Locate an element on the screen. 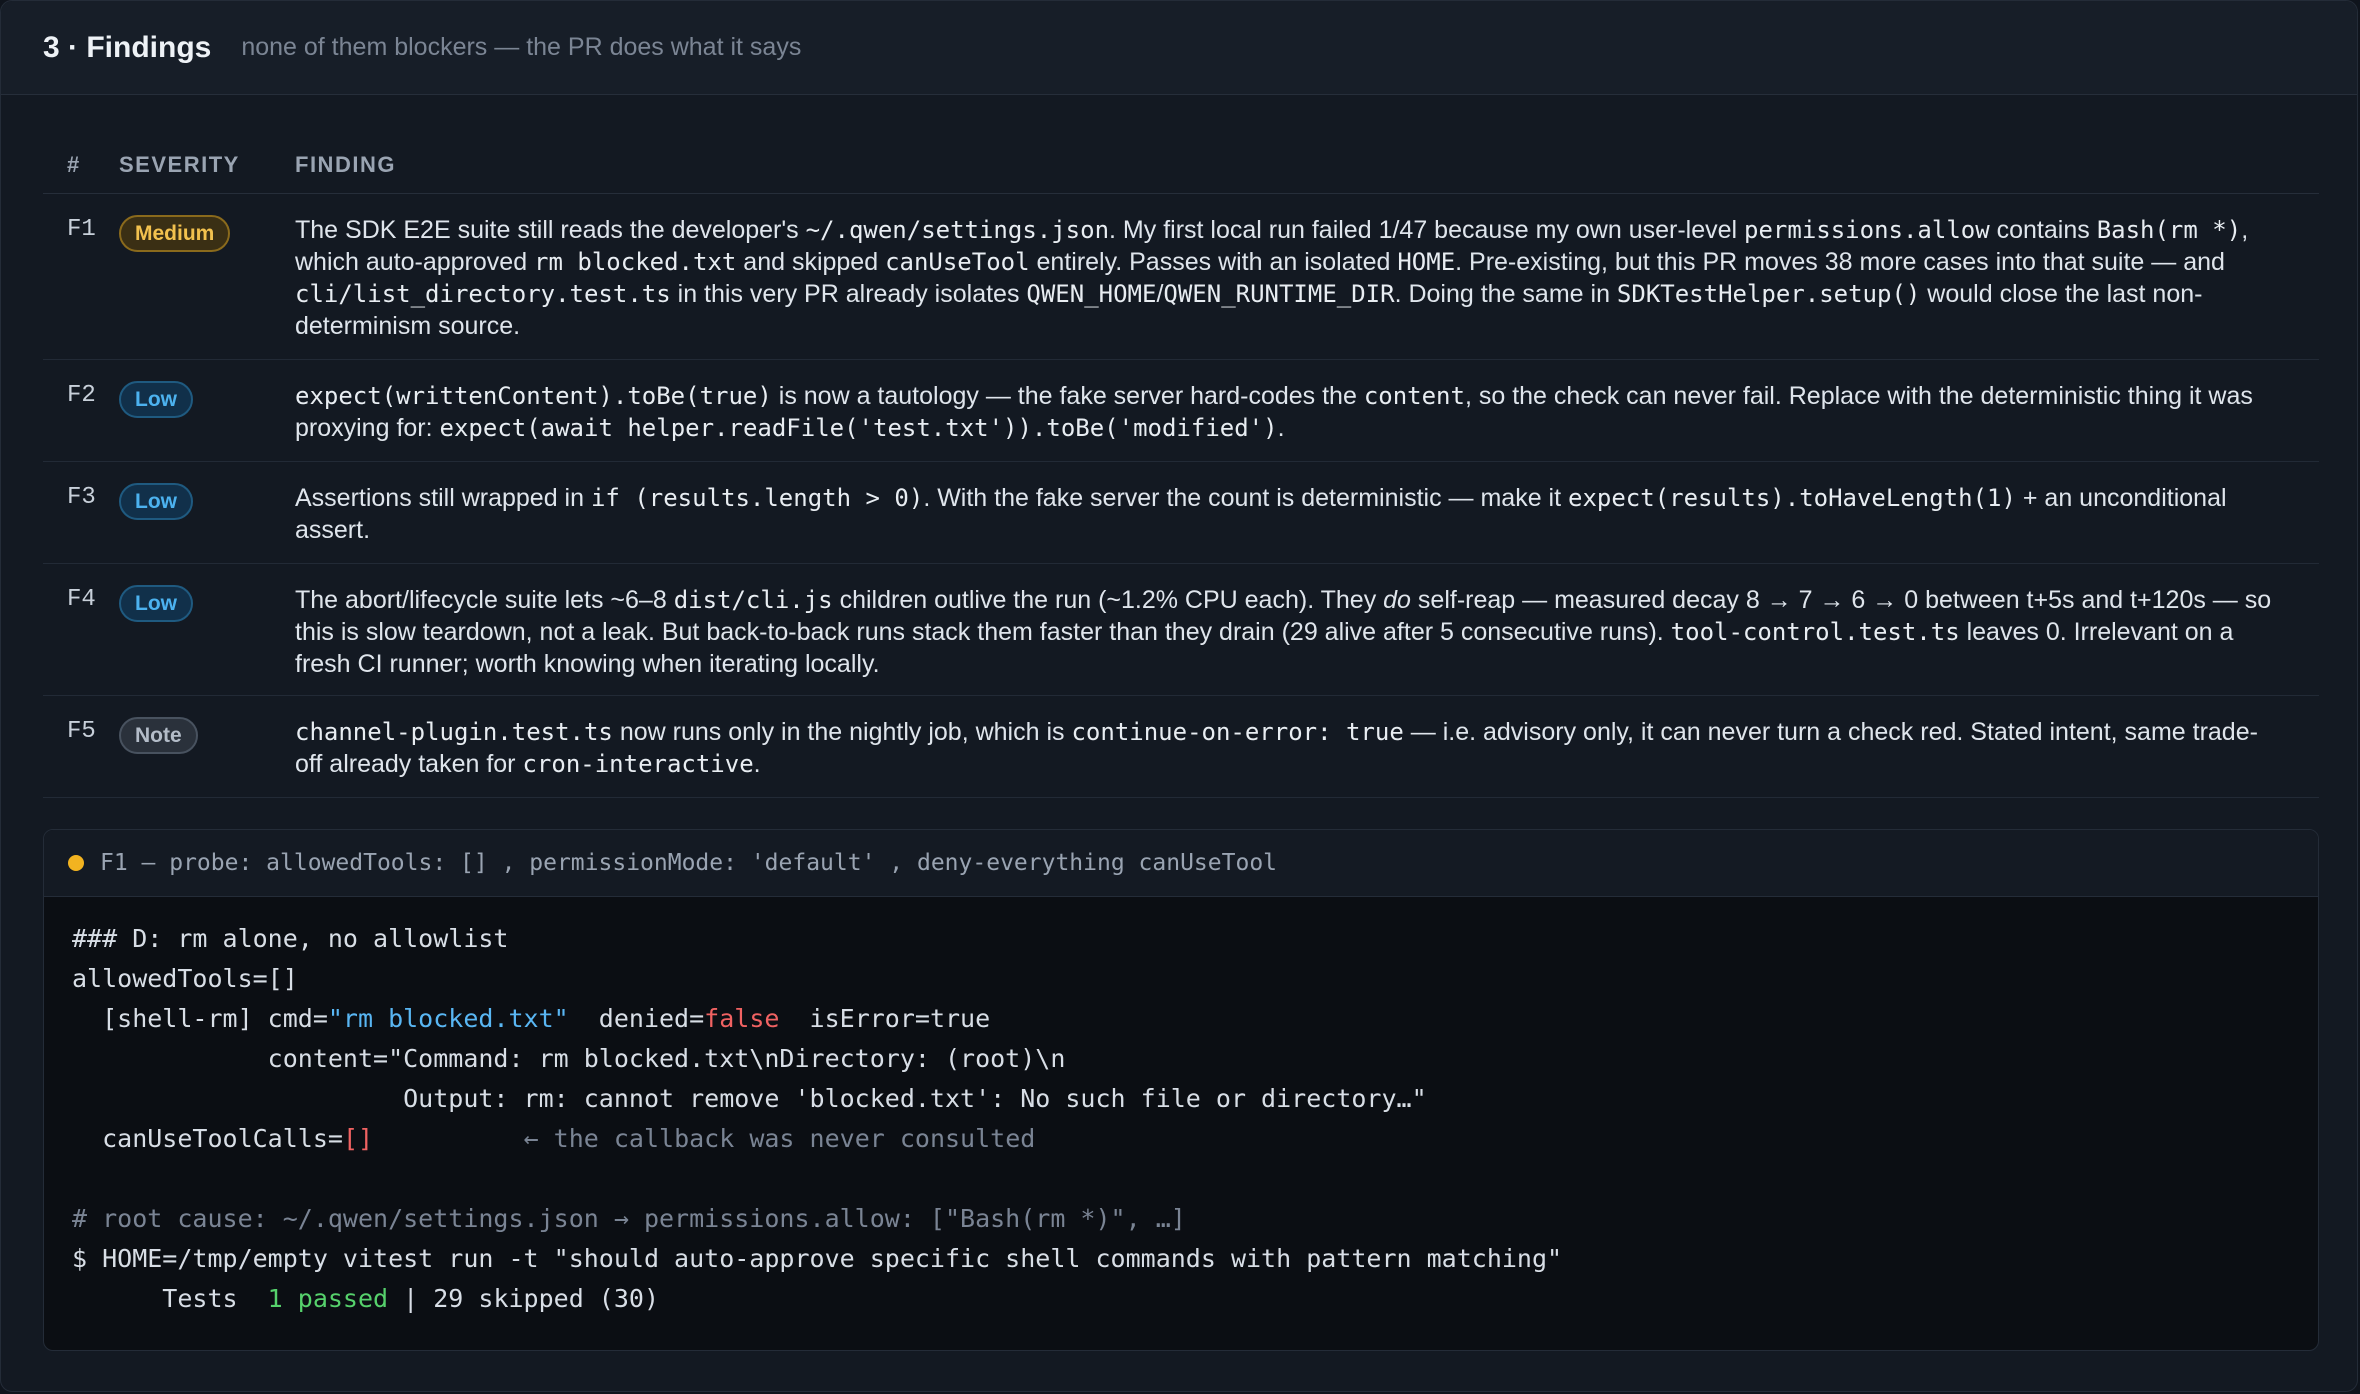  finding-id: F3 is located at coordinates (81, 497).